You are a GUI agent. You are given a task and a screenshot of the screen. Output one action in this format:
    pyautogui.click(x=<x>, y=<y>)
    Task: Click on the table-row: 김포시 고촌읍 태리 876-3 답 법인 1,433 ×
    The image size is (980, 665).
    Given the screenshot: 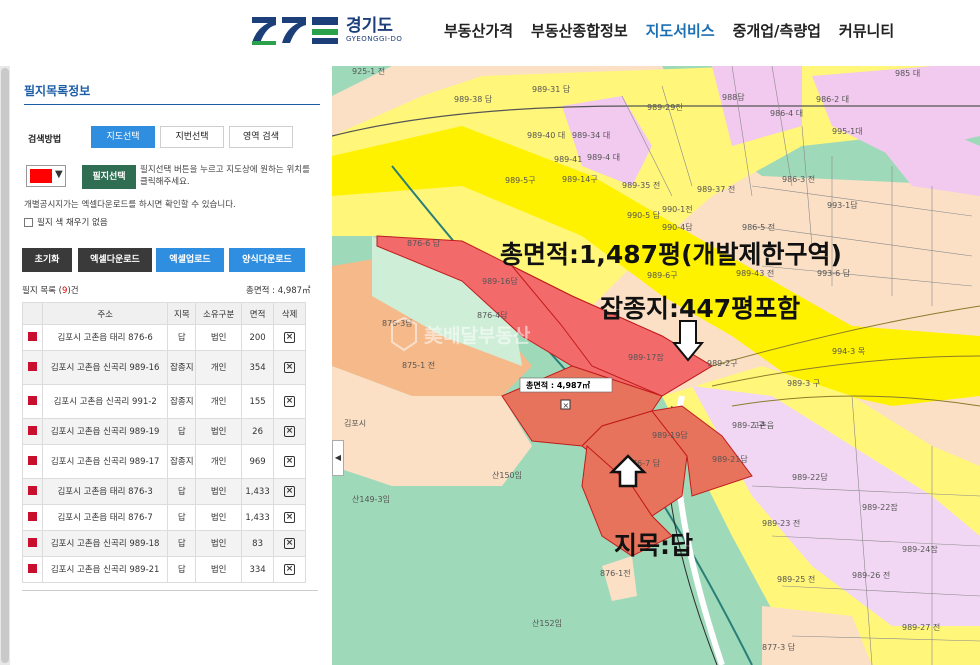 What is the action you would take?
    pyautogui.click(x=164, y=491)
    